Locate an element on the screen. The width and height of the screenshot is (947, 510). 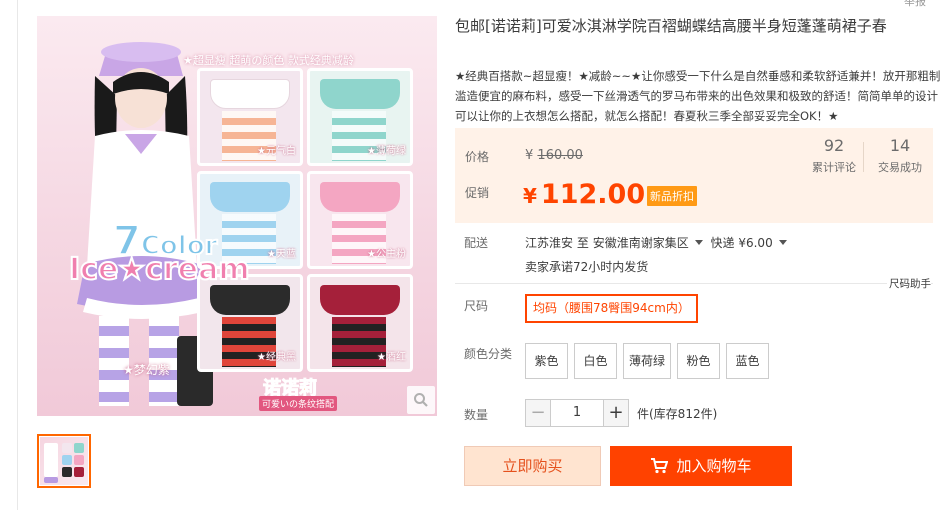
delivery-promise: 卖家承诺72小时内发货 is located at coordinates (587, 267).